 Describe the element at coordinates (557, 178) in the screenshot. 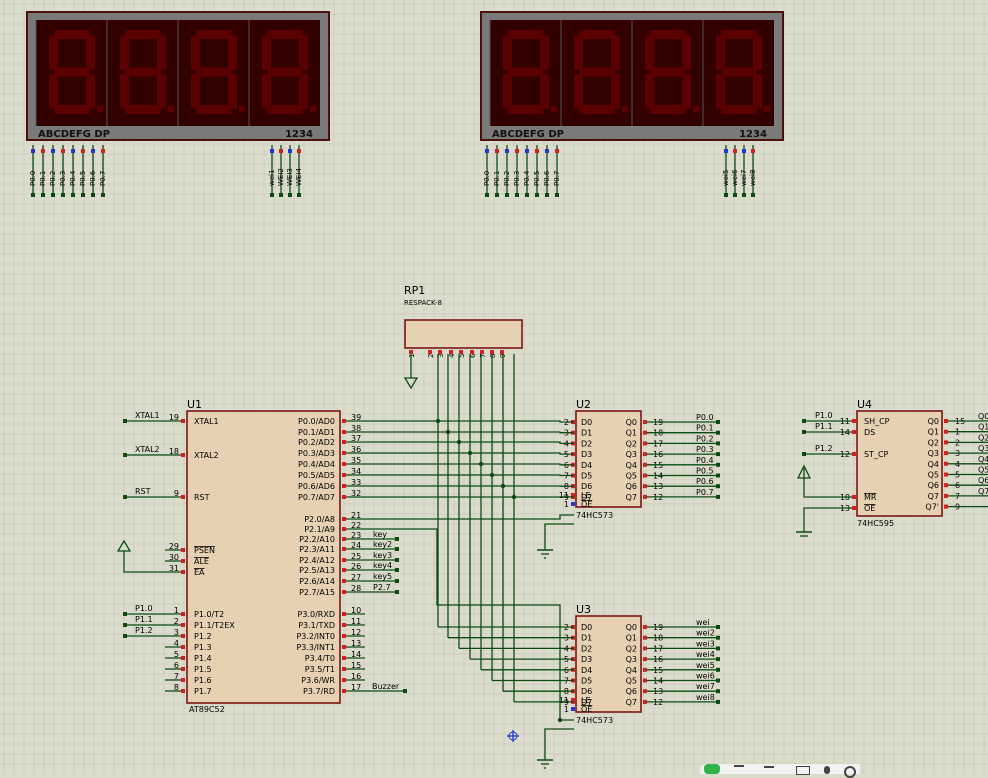

I see `disp-right-seg-net-7: P0.7` at that location.